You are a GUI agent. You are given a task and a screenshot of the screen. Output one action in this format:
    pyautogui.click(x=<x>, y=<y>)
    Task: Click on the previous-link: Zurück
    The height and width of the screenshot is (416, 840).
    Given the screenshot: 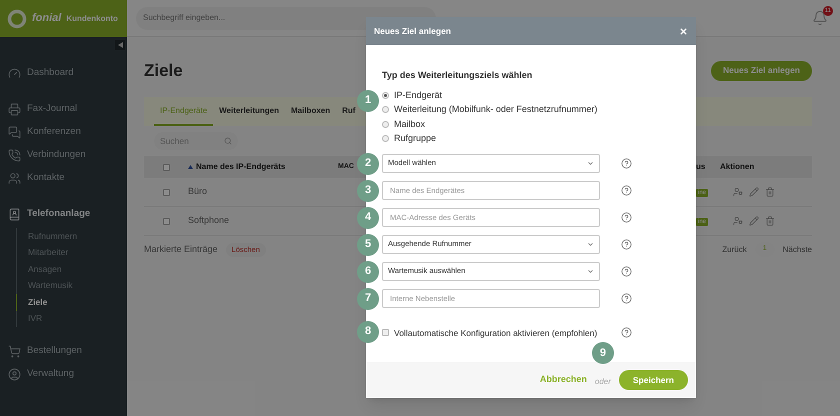 What is the action you would take?
    pyautogui.click(x=734, y=250)
    